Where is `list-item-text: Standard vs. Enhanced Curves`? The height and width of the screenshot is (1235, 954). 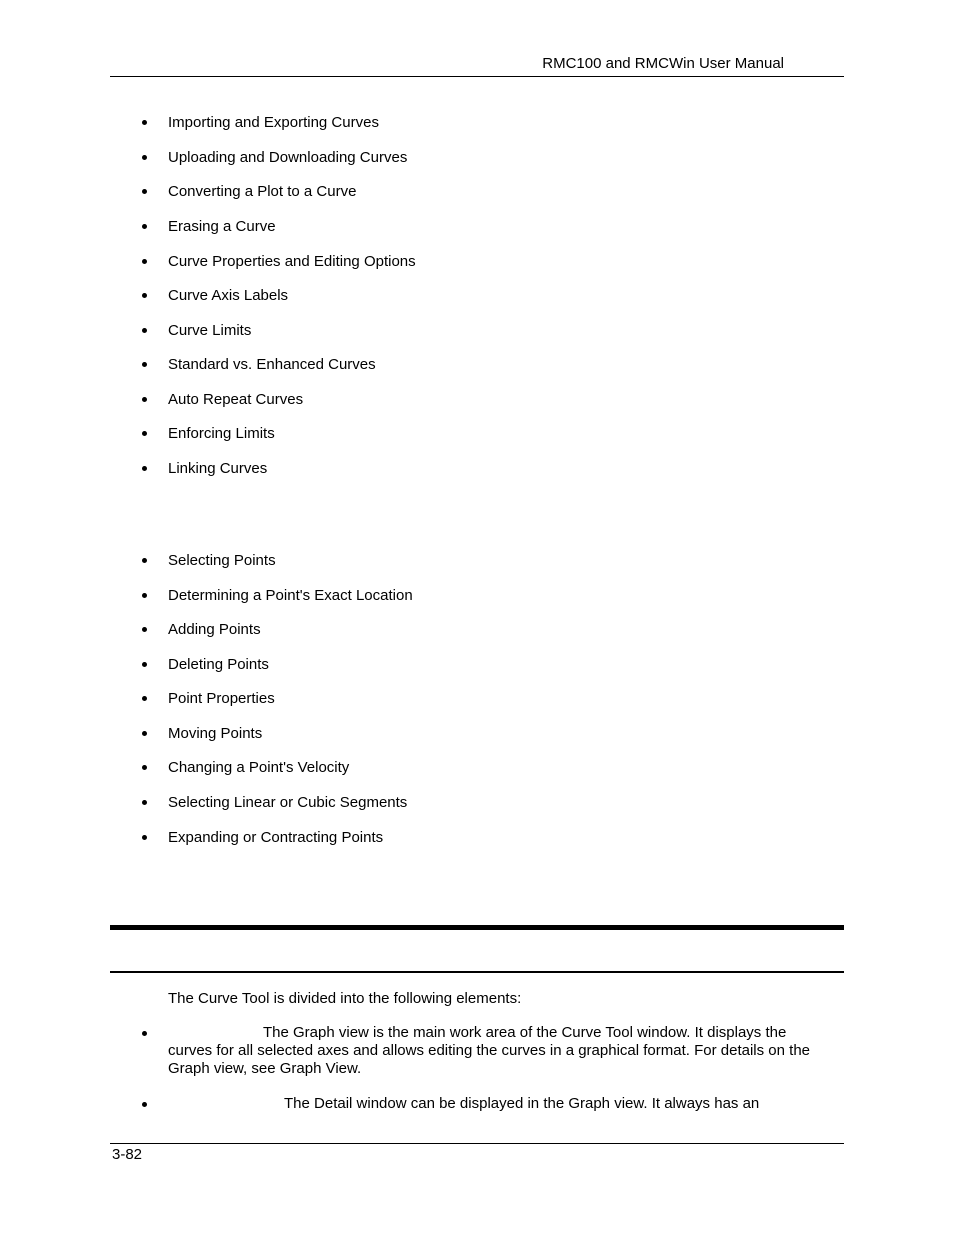 list-item-text: Standard vs. Enhanced Curves is located at coordinates (272, 364).